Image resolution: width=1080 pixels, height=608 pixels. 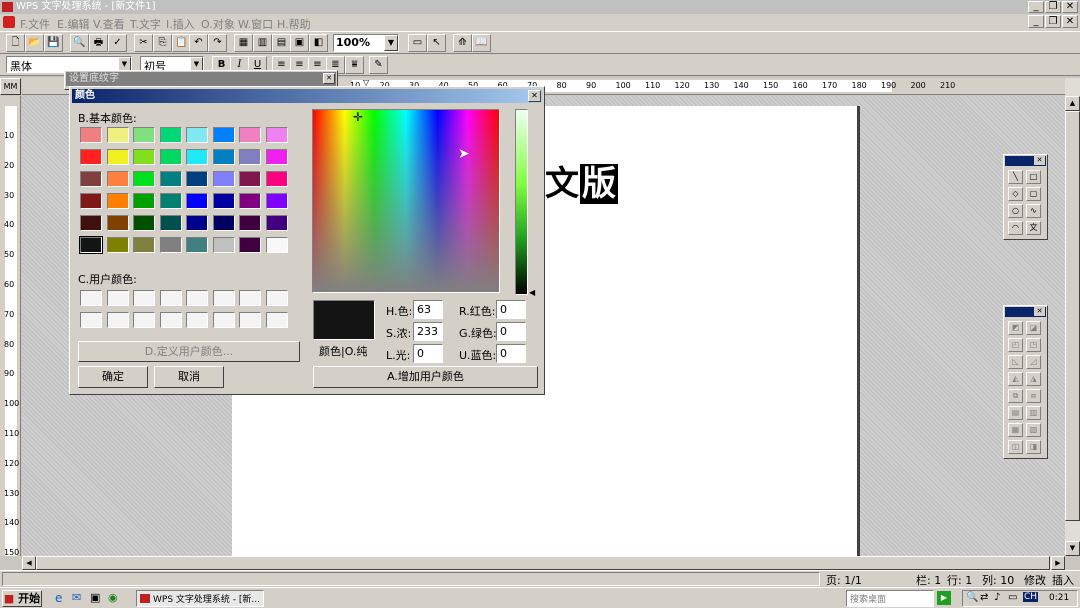 What do you see at coordinates (1033, 177) in the screenshot?
I see `rect-tool-icon: □` at bounding box center [1033, 177].